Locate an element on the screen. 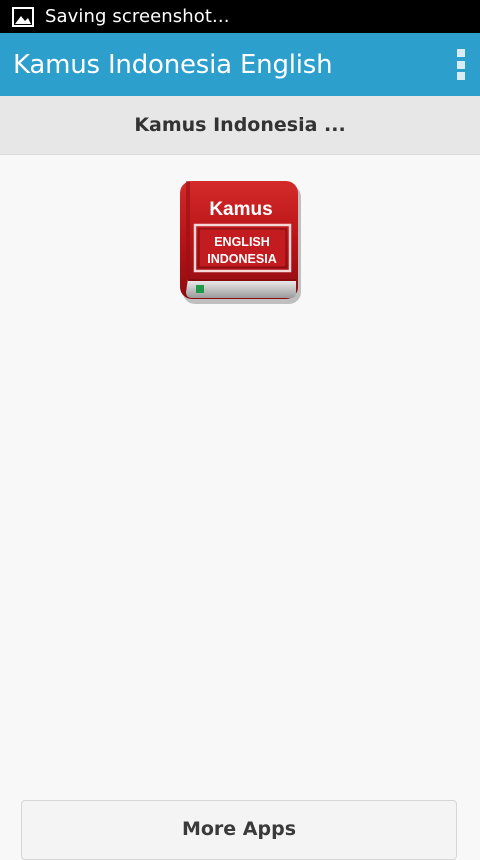 The height and width of the screenshot is (860, 480). dictionary-book-icon: Kamus ENGLISH INDONESIA is located at coordinates (240, 242).